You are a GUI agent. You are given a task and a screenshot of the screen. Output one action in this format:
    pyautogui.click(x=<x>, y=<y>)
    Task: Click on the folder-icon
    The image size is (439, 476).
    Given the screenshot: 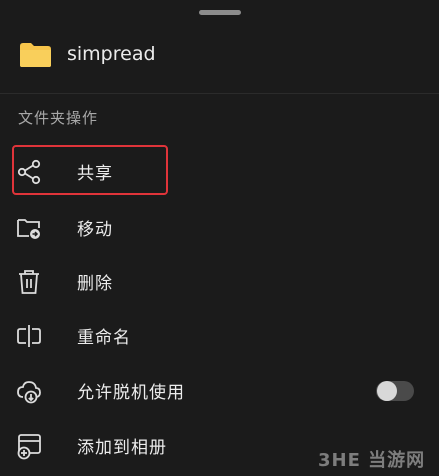 What is the action you would take?
    pyautogui.click(x=35, y=55)
    